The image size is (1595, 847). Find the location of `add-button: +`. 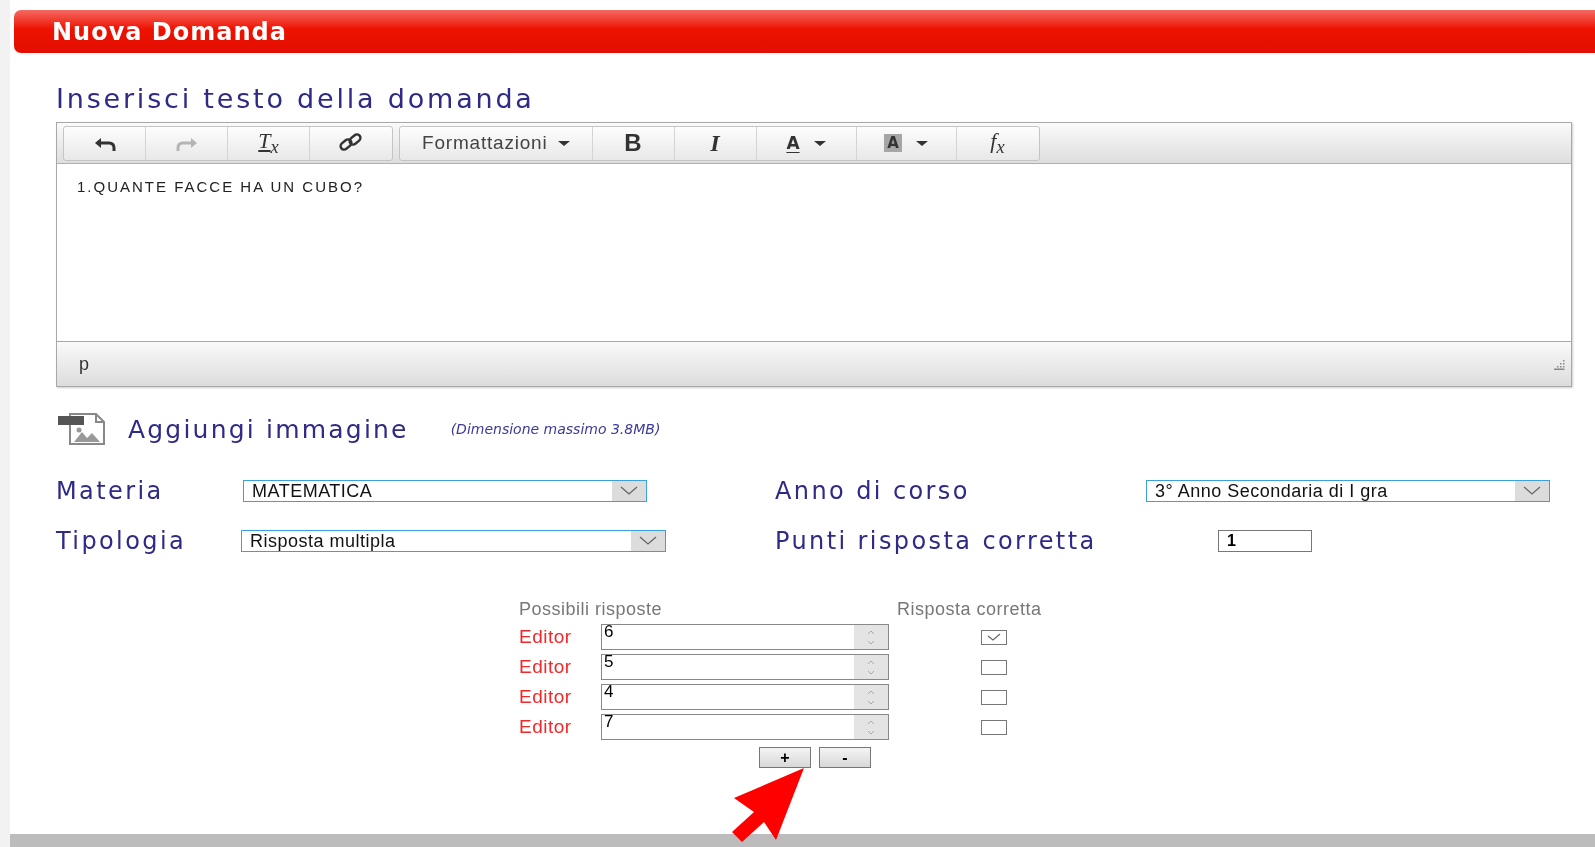

add-button: + is located at coordinates (785, 757).